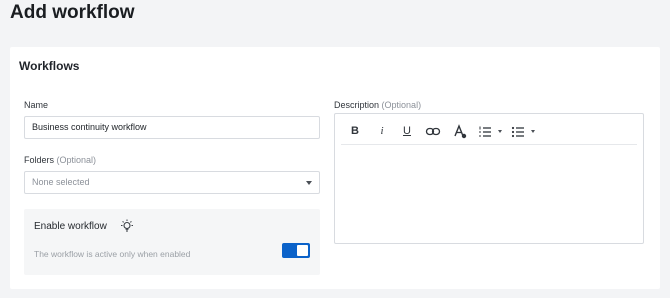 This screenshot has height=298, width=670. I want to click on card-title: Workflows, so click(49, 66).